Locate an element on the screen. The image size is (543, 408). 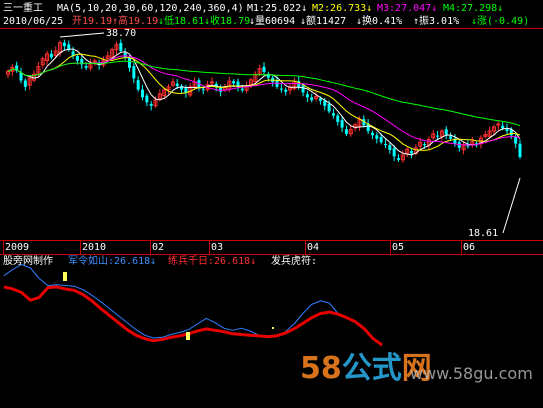
quote-low: ↓低18.61 is located at coordinates (181, 21).